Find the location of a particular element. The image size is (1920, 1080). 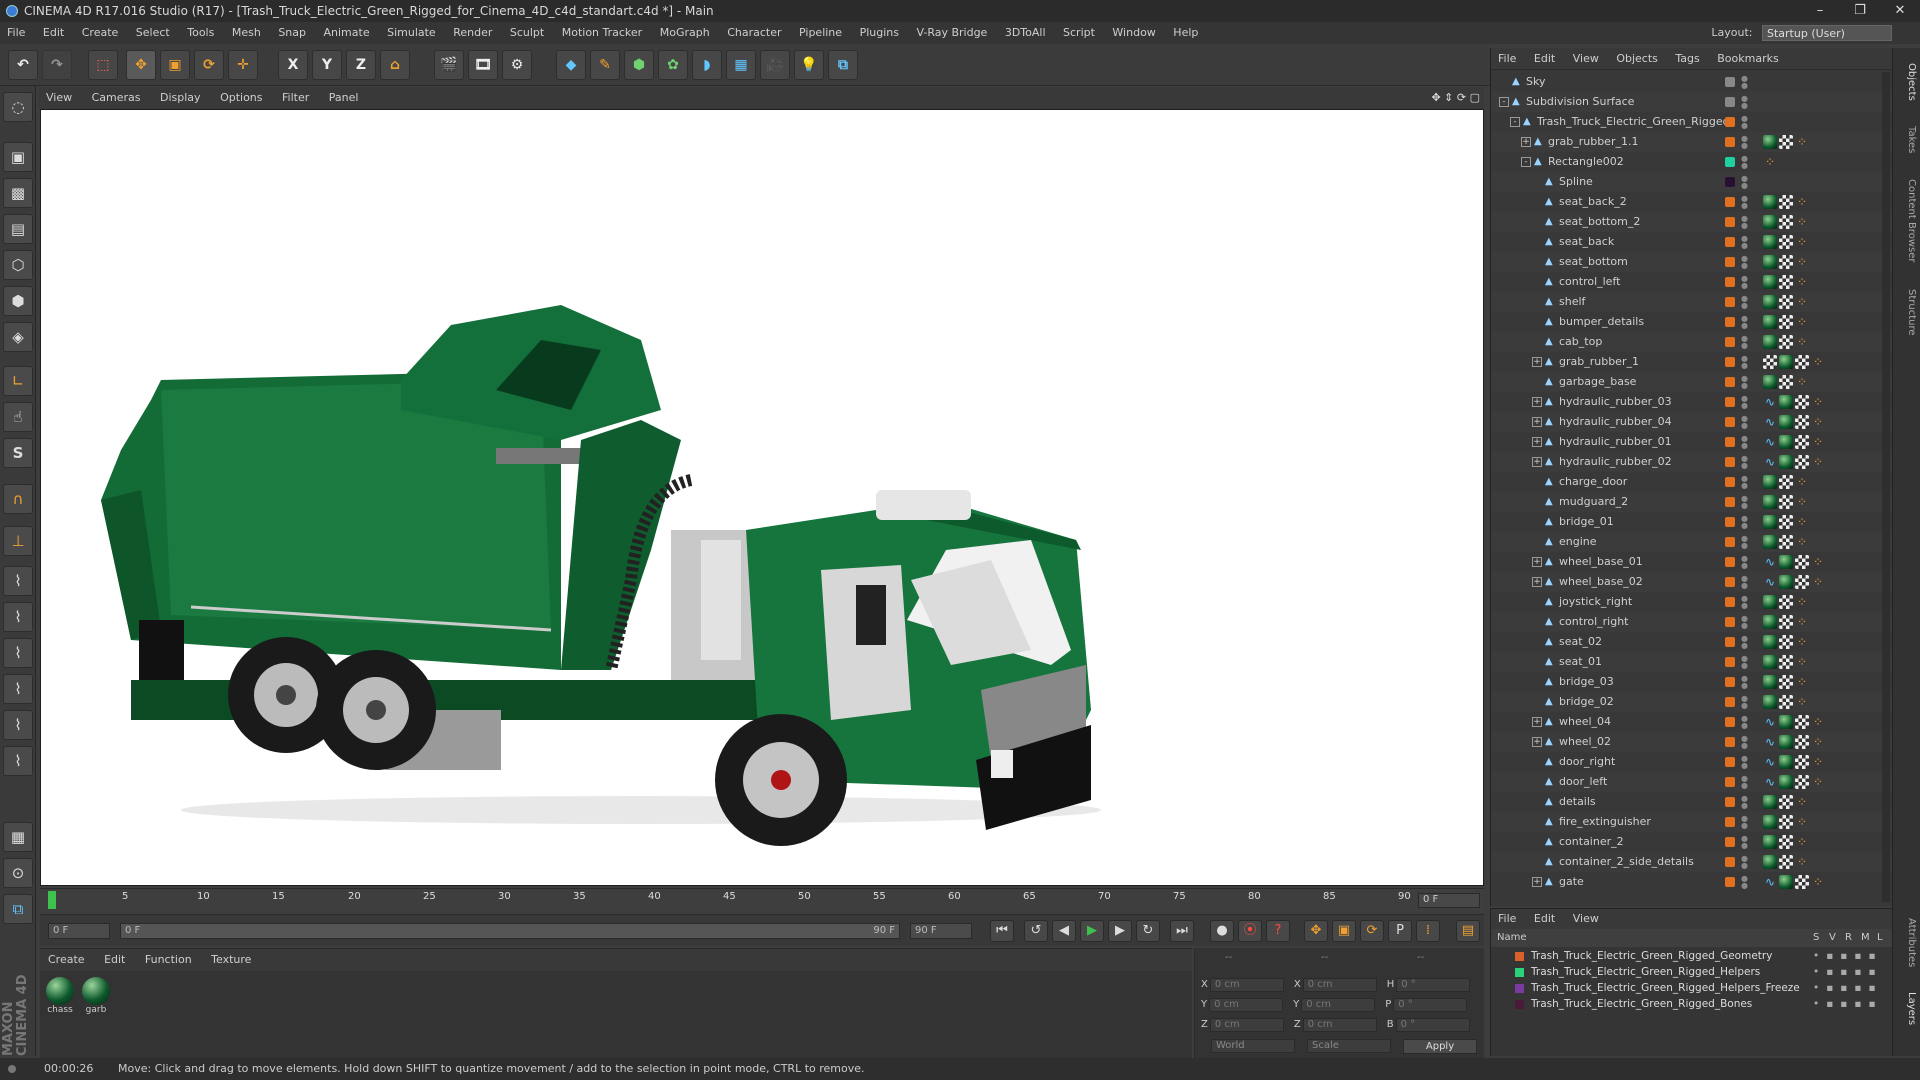

layer-menu-edit: Edit is located at coordinates (1544, 918).